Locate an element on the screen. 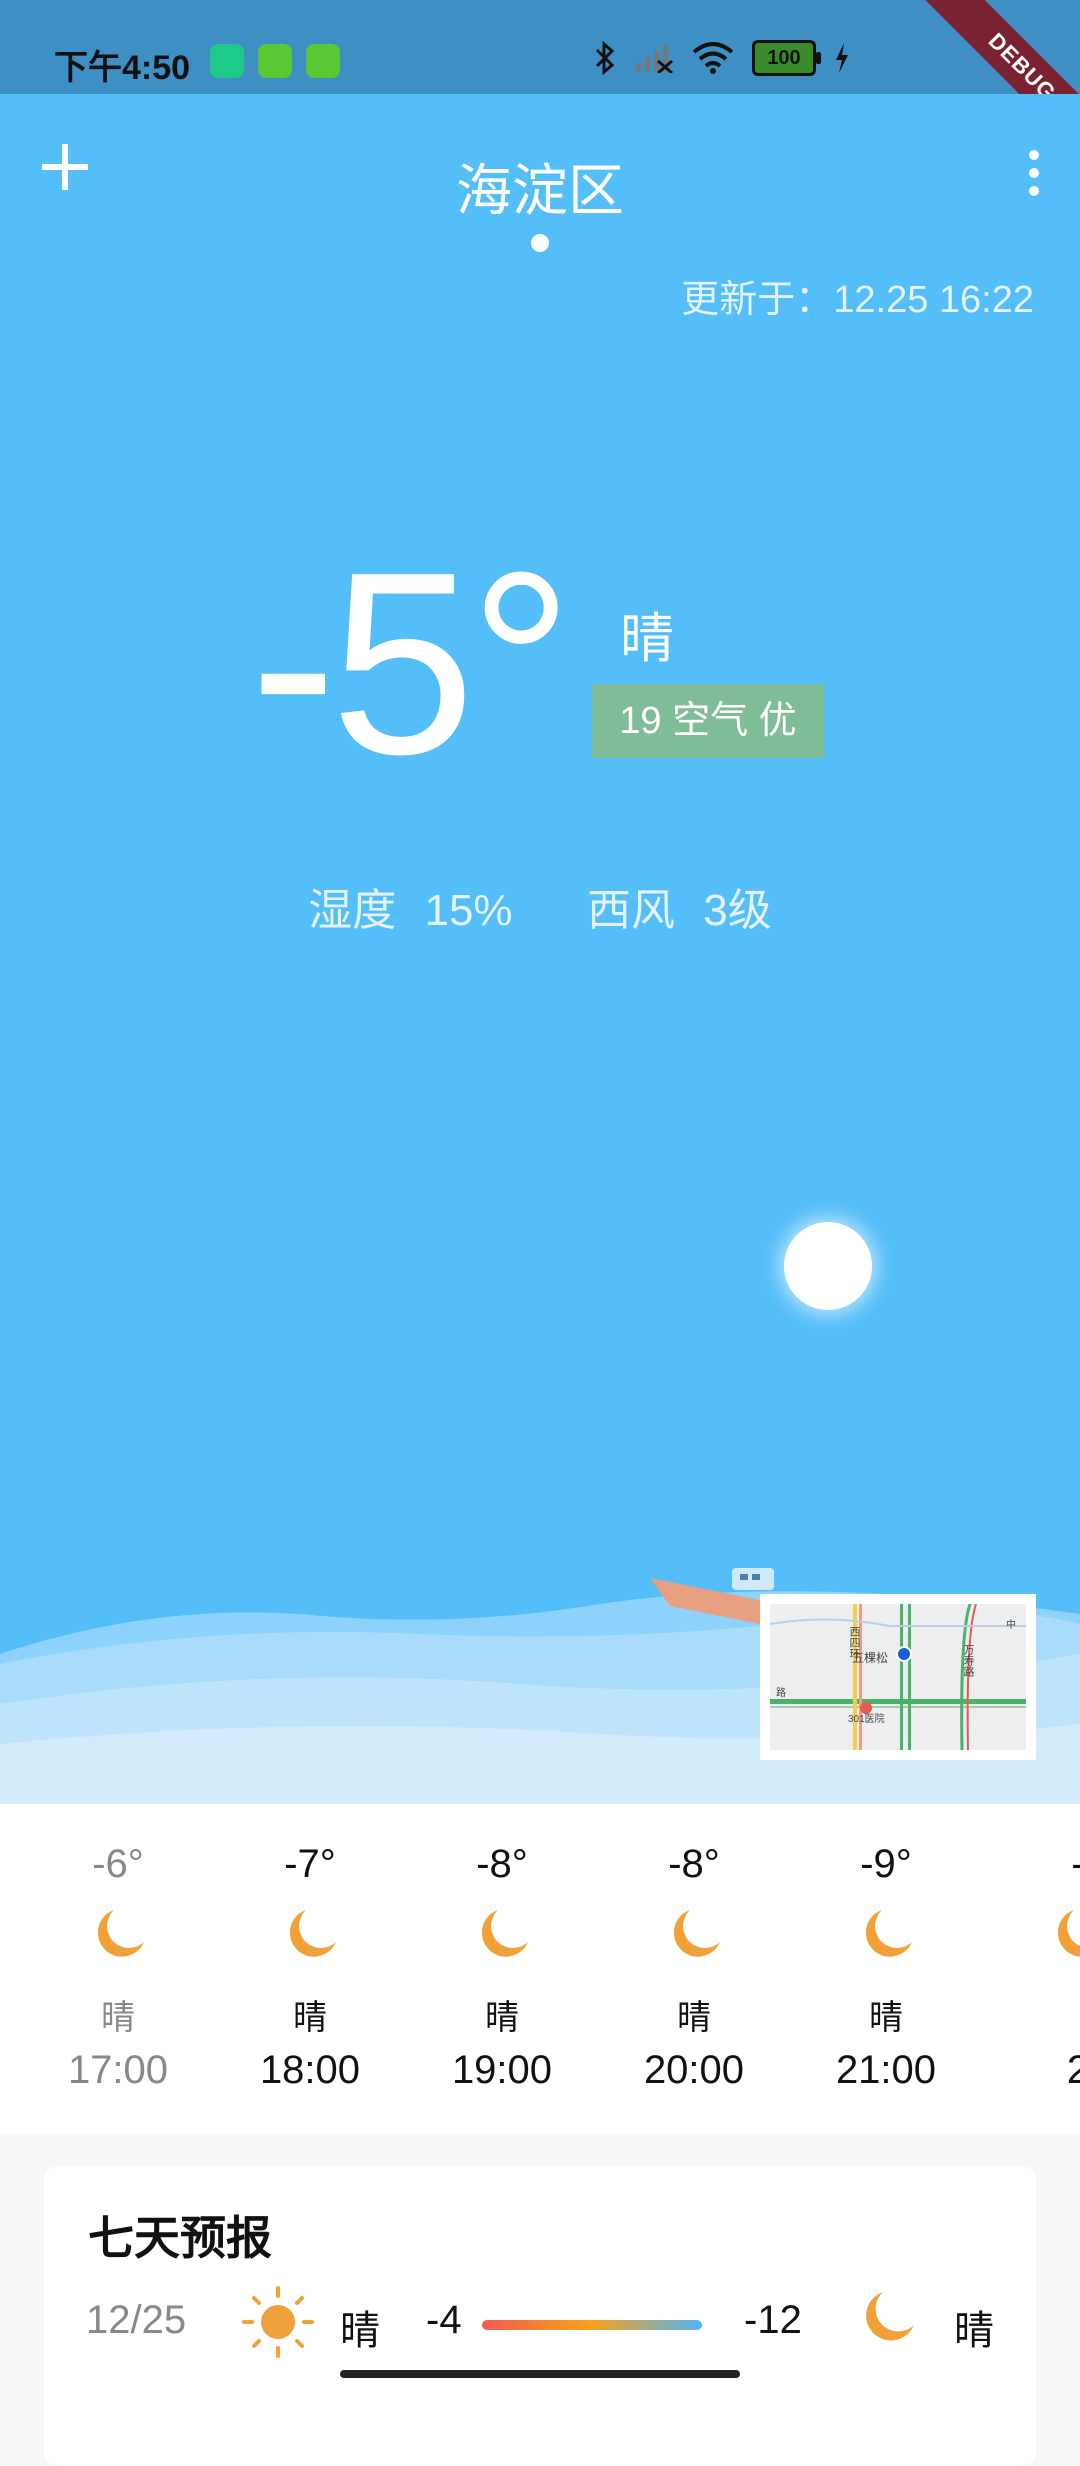 This screenshot has height=2466, width=1080. bluetooth-icon is located at coordinates (605, 58).